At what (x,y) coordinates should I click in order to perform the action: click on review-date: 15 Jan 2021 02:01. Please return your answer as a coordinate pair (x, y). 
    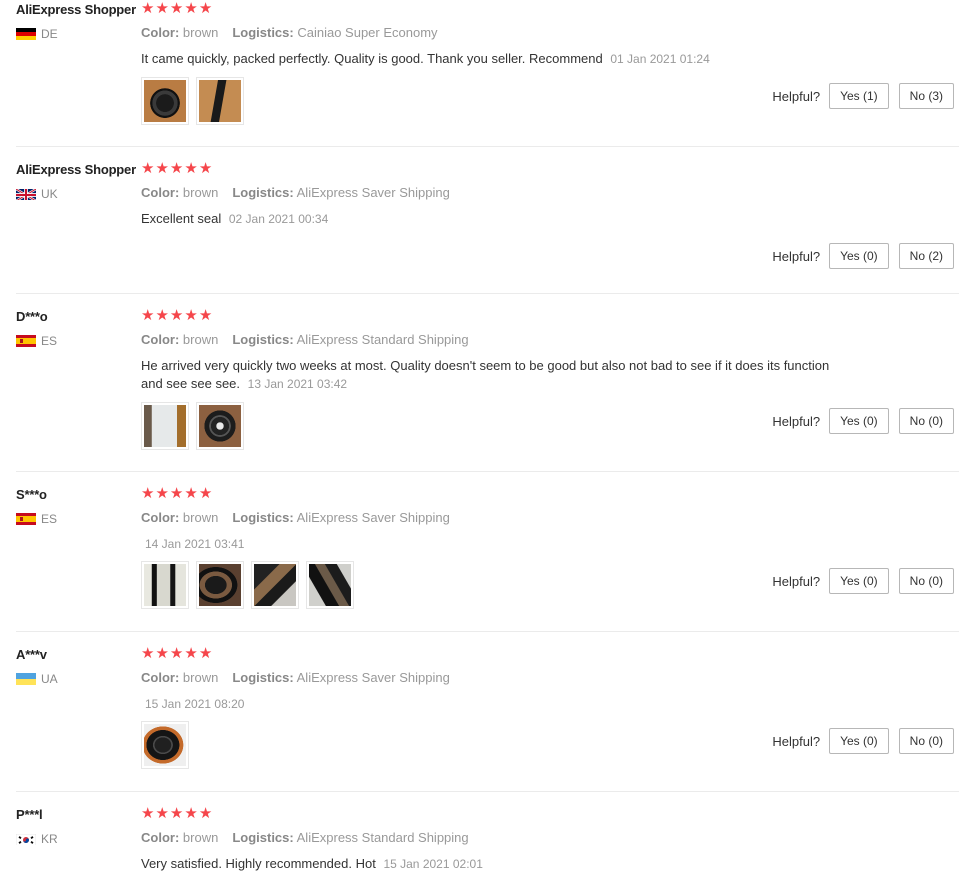
    Looking at the image, I should click on (433, 864).